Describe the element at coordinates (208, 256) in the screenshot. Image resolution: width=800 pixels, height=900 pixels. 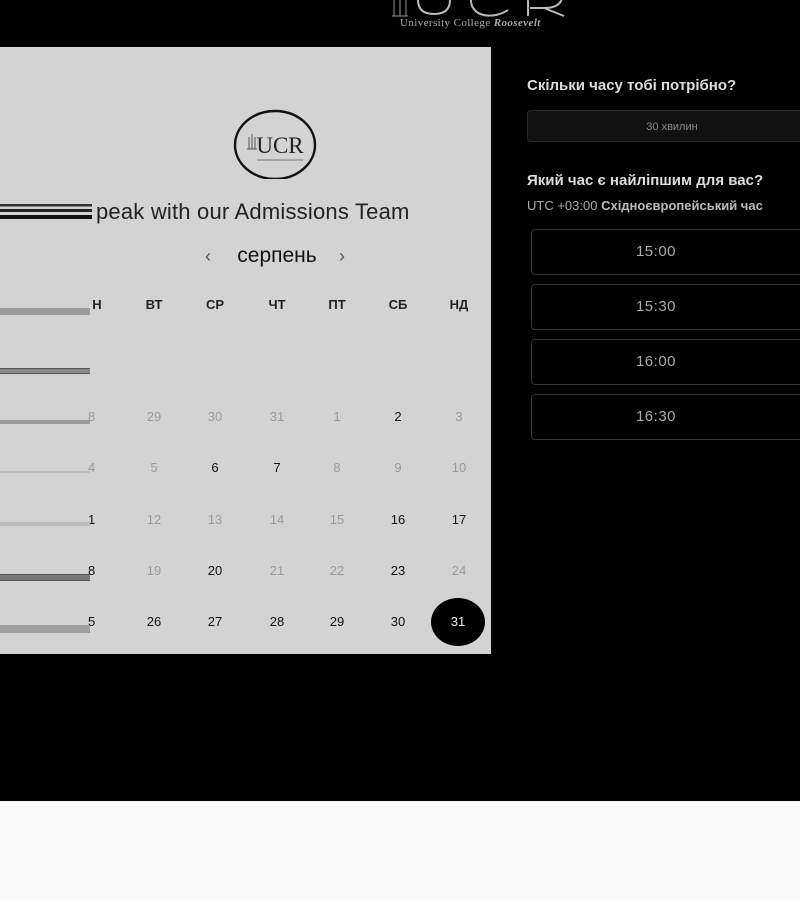
I see `chevron-left-icon: ‹` at that location.